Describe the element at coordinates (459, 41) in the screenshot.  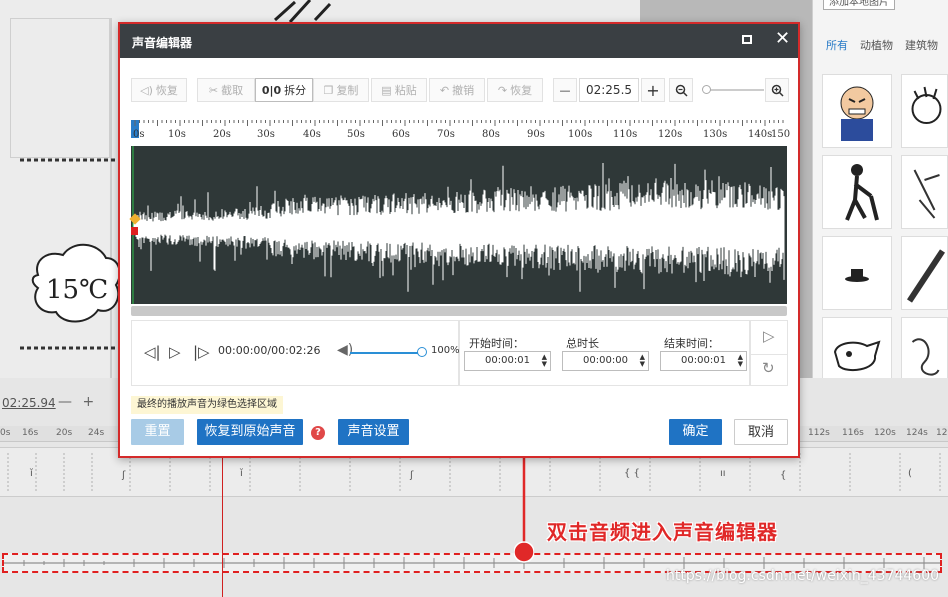
I see `dialog-titlebar: 声音编辑器 ✕` at that location.